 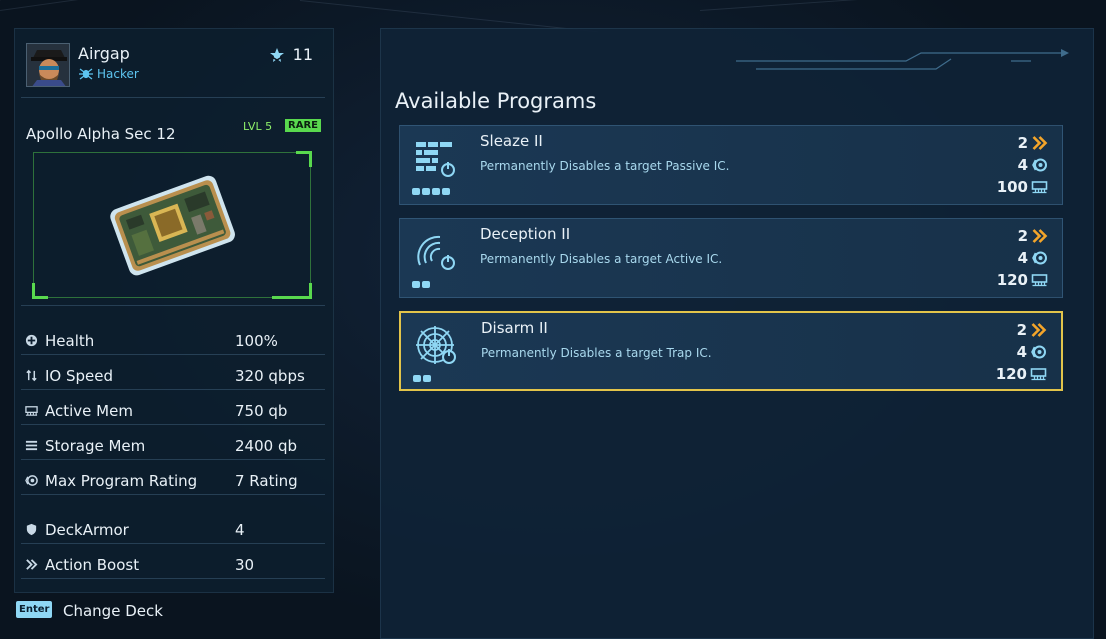 What do you see at coordinates (240, 529) in the screenshot?
I see `stat-value: 4` at bounding box center [240, 529].